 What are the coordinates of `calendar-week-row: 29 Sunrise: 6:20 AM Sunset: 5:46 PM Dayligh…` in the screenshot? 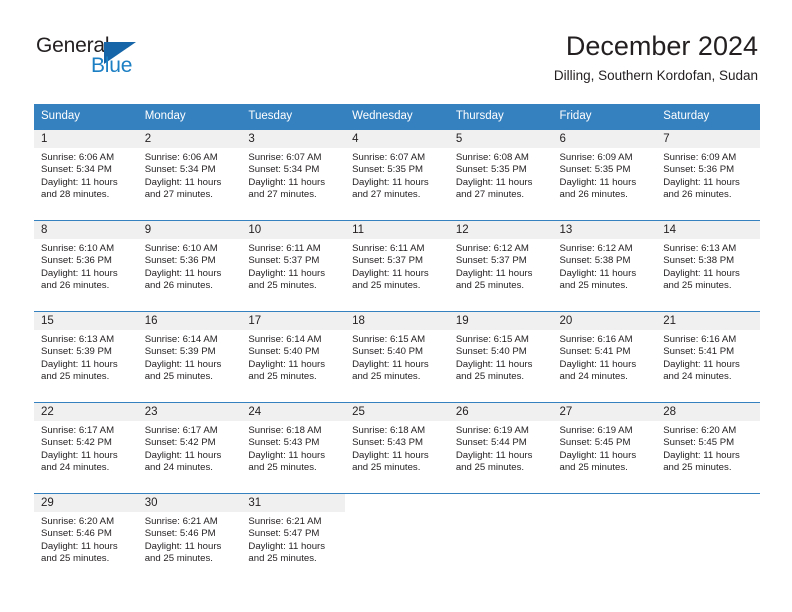 It's located at (397, 538).